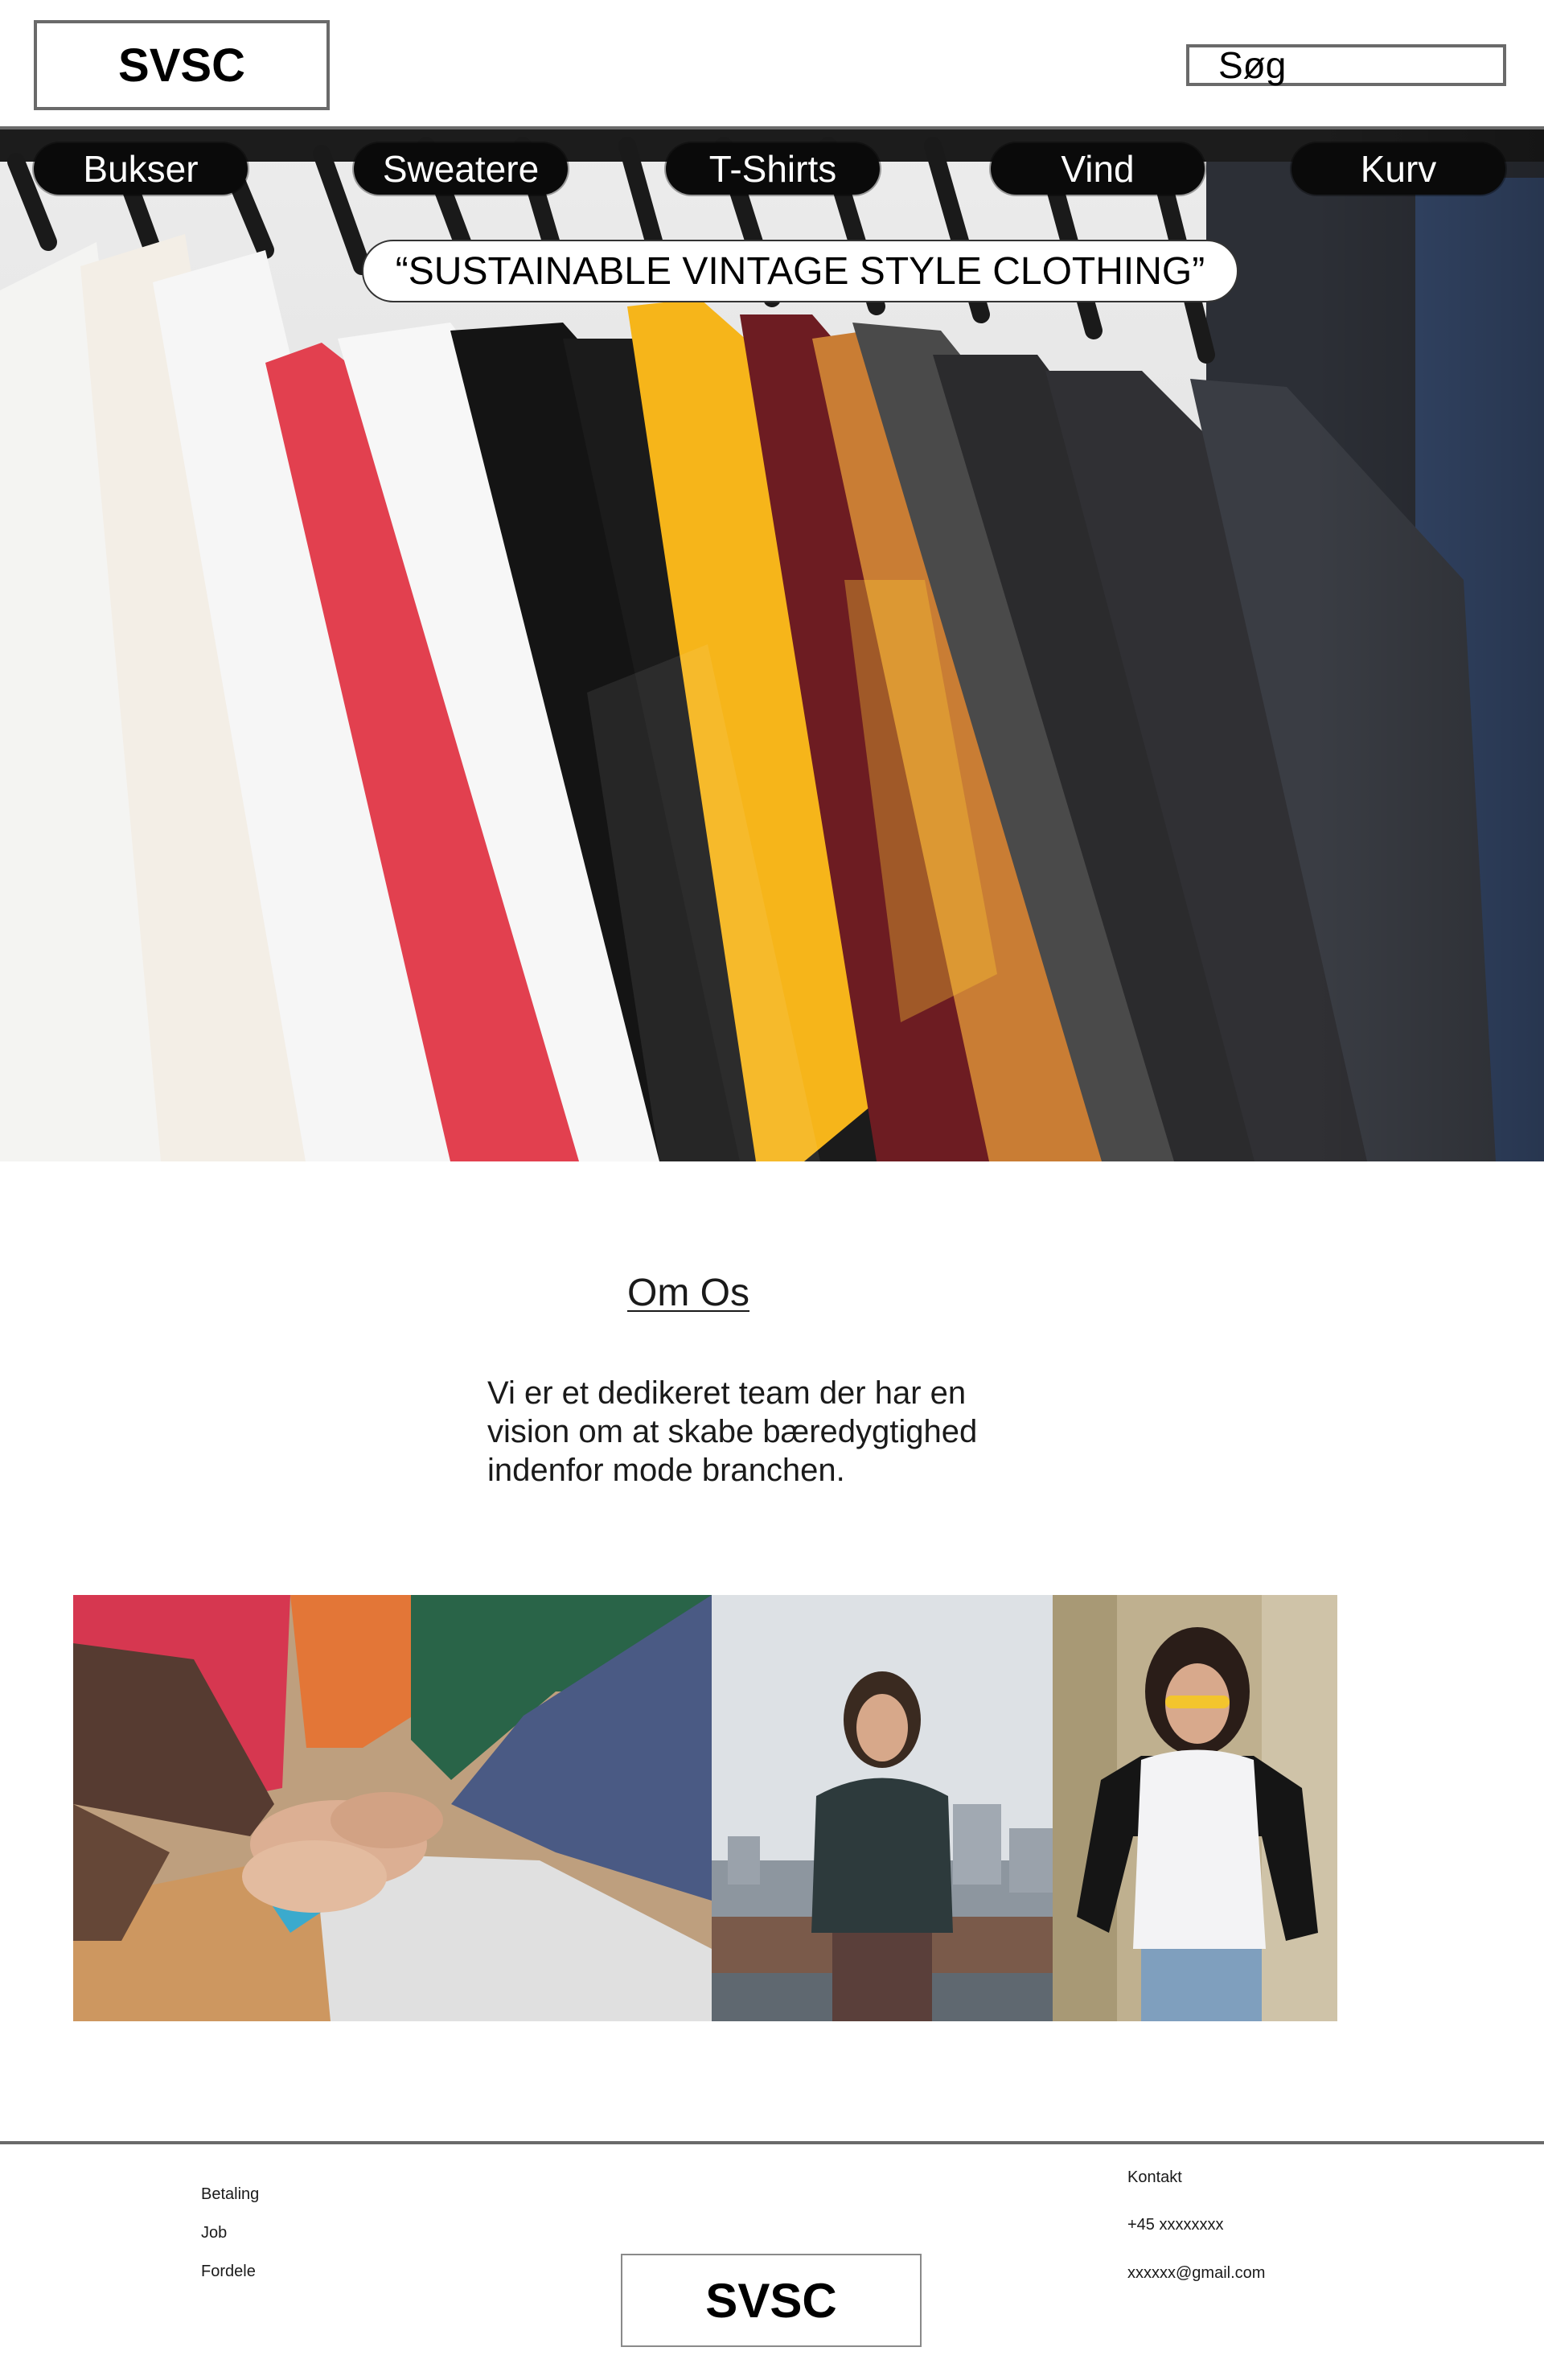 The width and height of the screenshot is (1544, 2380). What do you see at coordinates (771, 2300) in the screenshot?
I see `footer-logo: SVSC` at bounding box center [771, 2300].